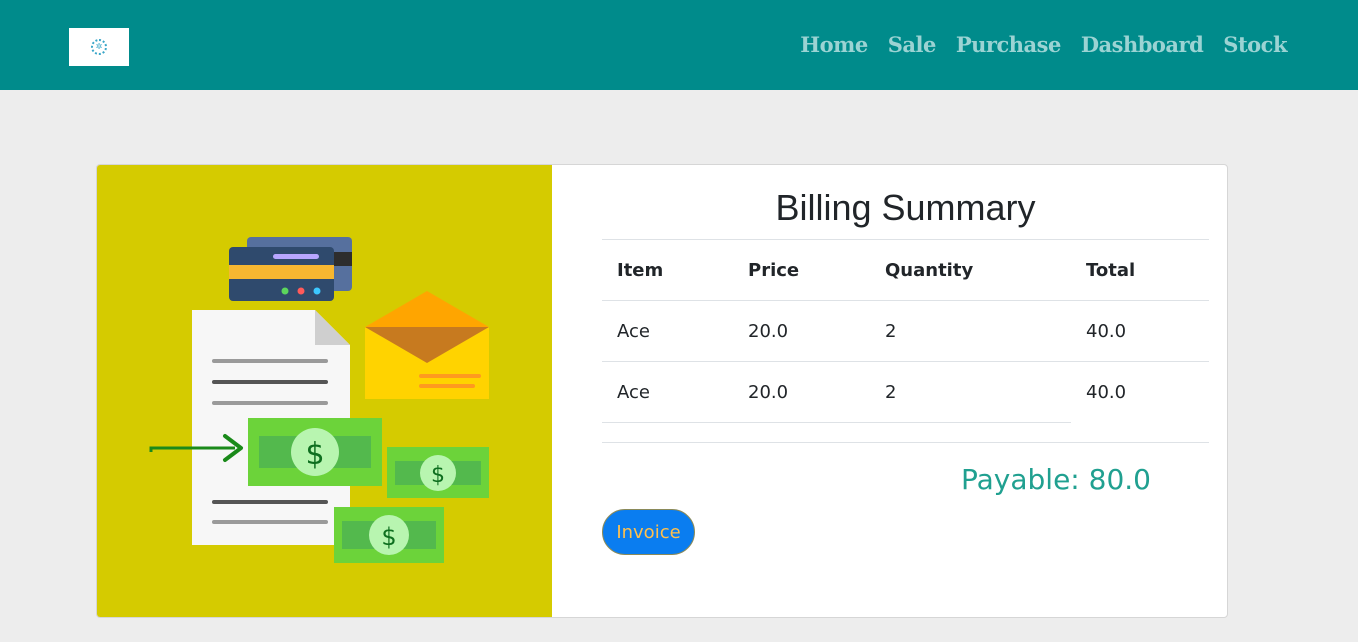 The height and width of the screenshot is (642, 1358). I want to click on divider, so click(905, 442).